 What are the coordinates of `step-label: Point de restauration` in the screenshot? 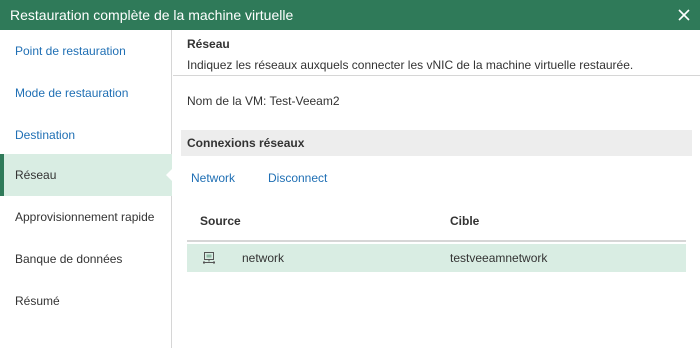 It's located at (70, 51).